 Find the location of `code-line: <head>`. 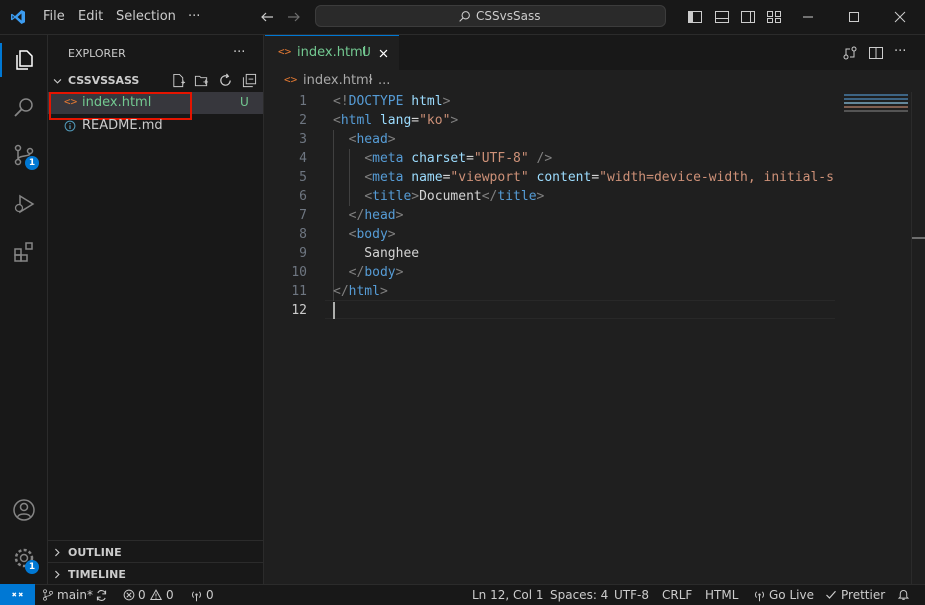

code-line: <head> is located at coordinates (364, 139).